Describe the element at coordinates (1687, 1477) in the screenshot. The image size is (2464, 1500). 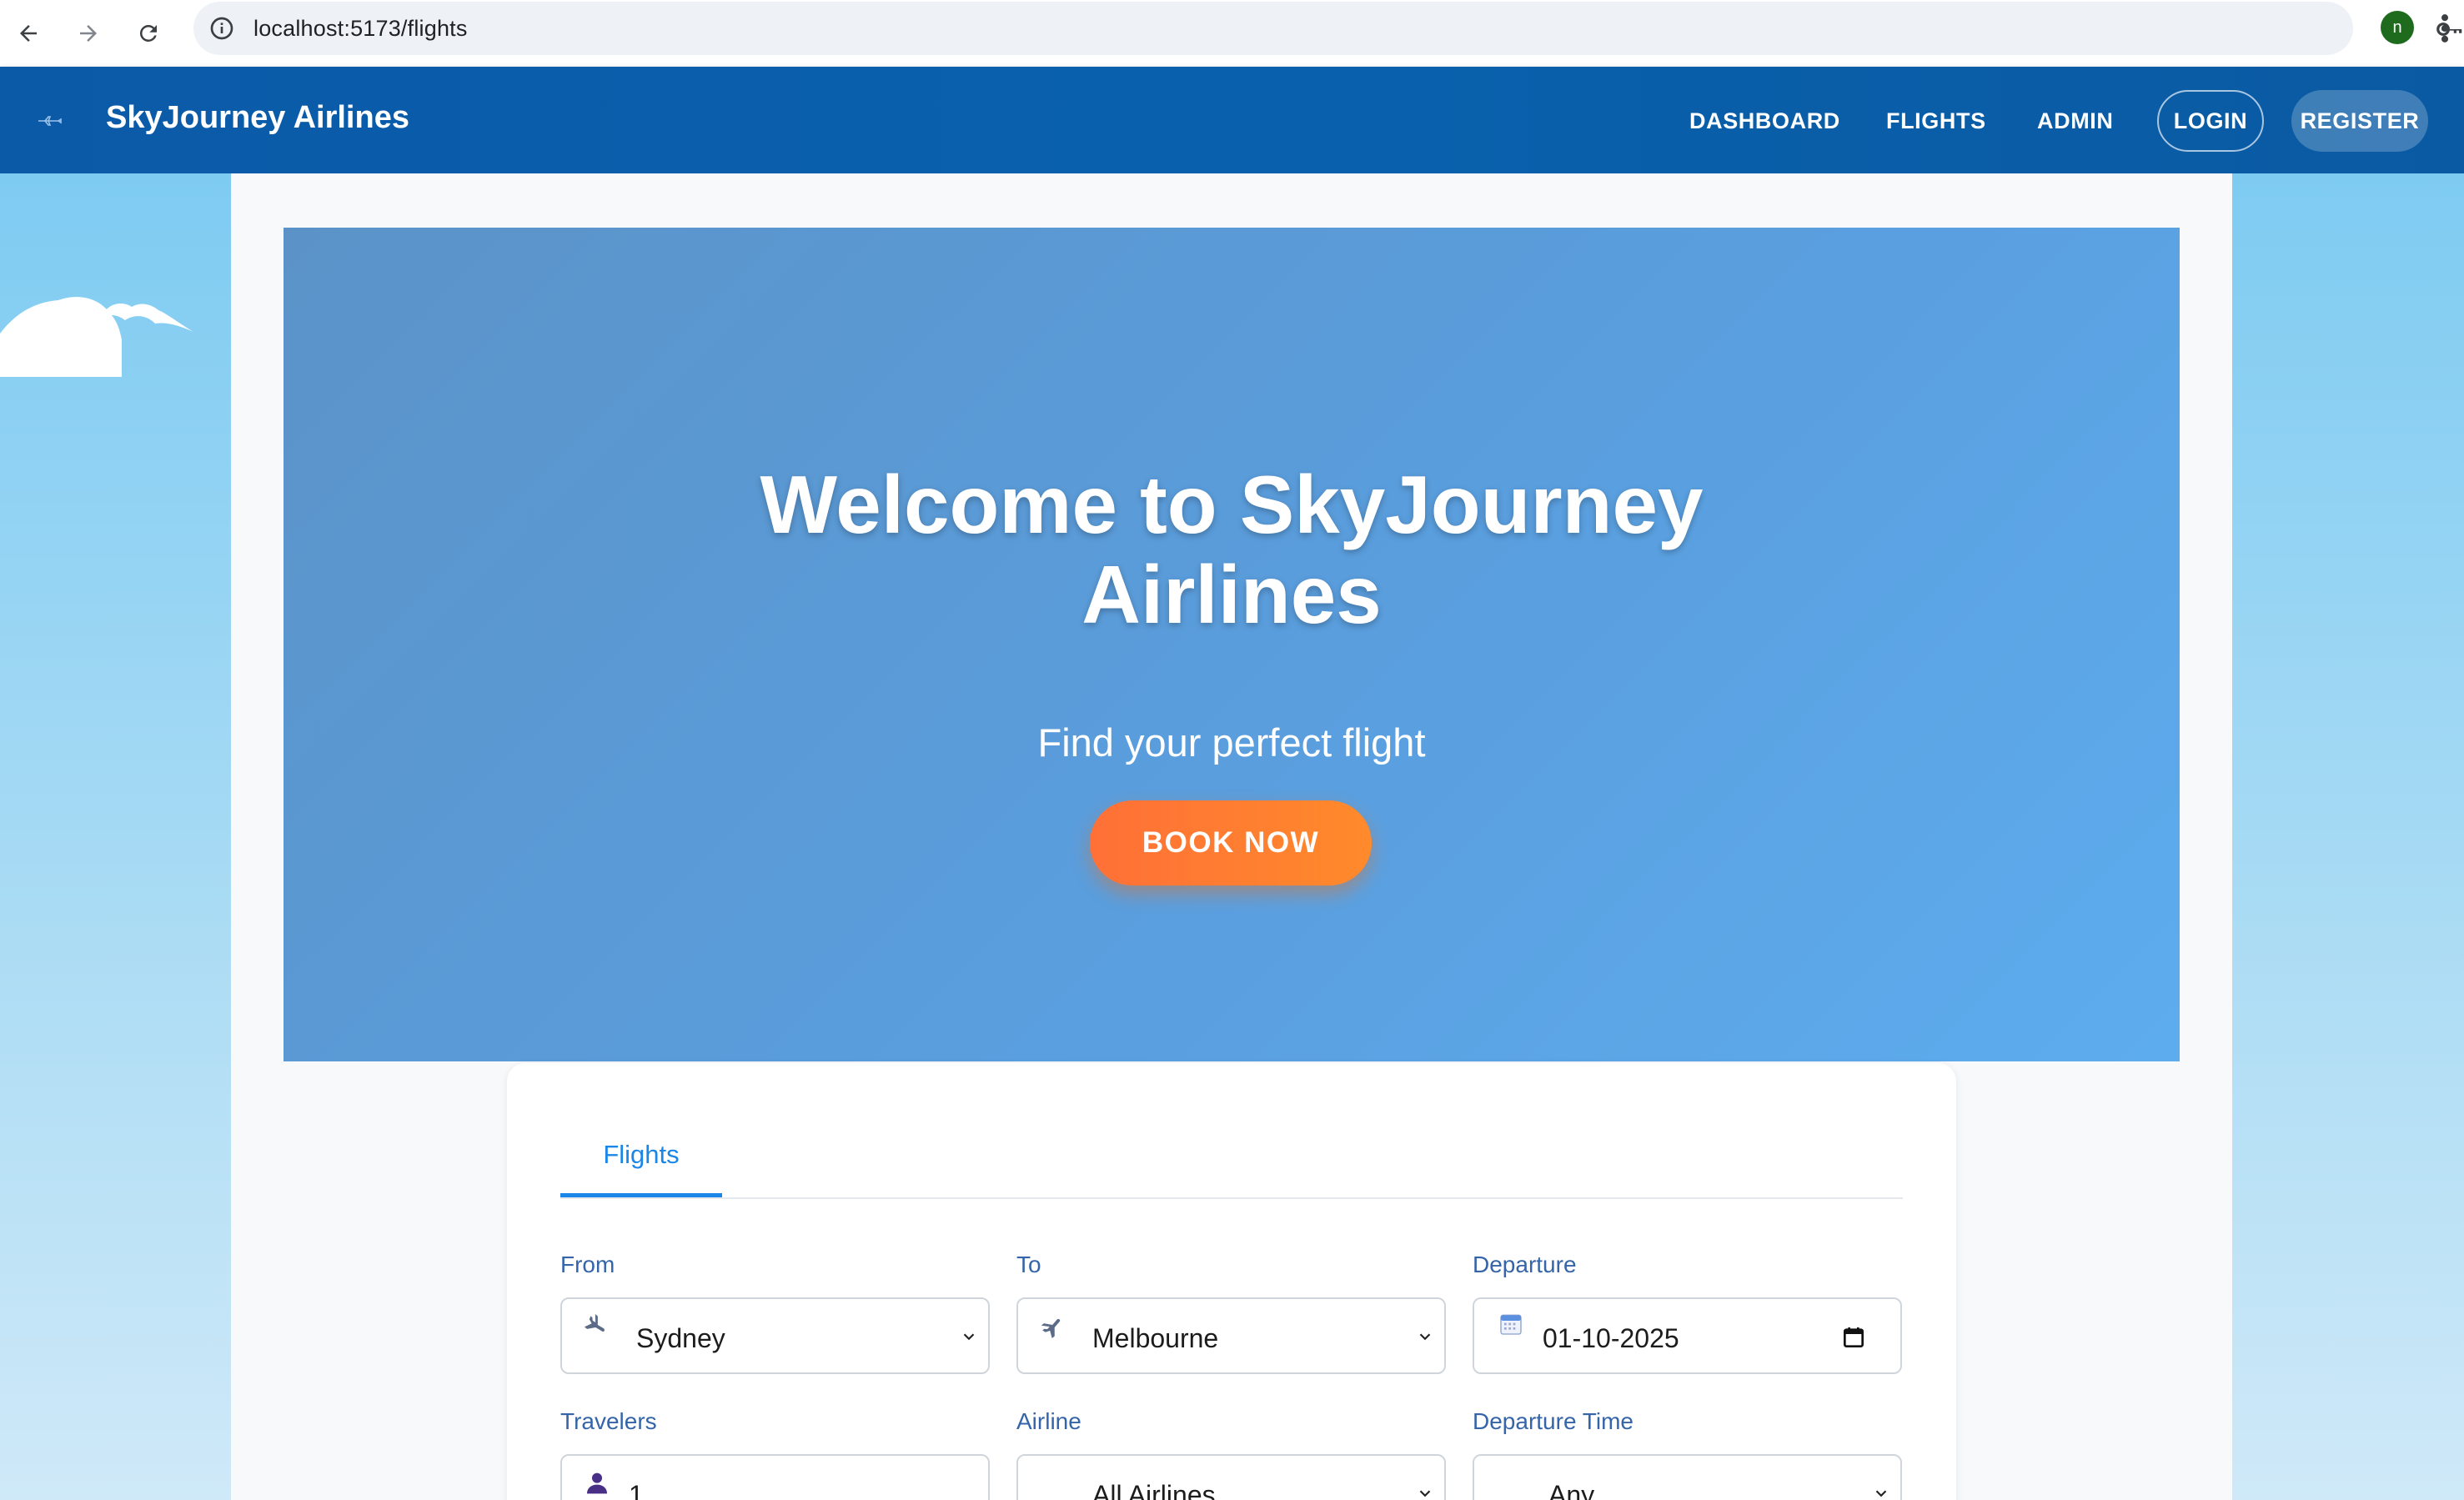
I see `departure-time-select: Any` at that location.